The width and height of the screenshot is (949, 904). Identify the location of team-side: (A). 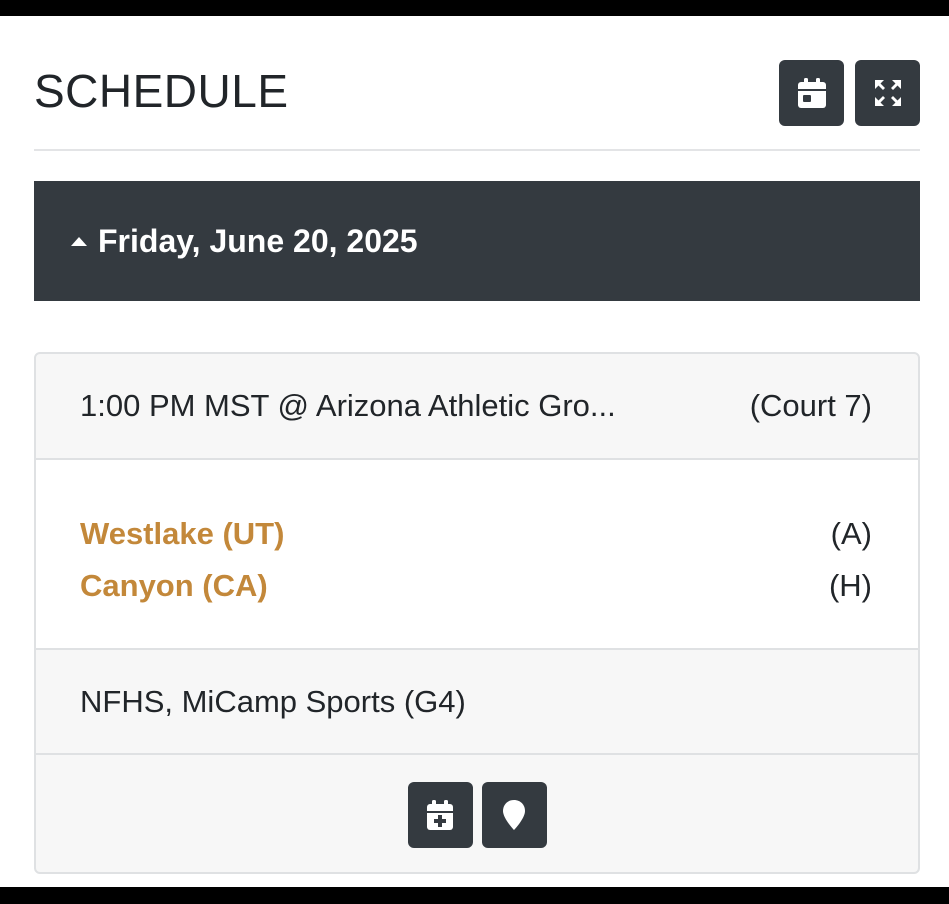
(851, 533).